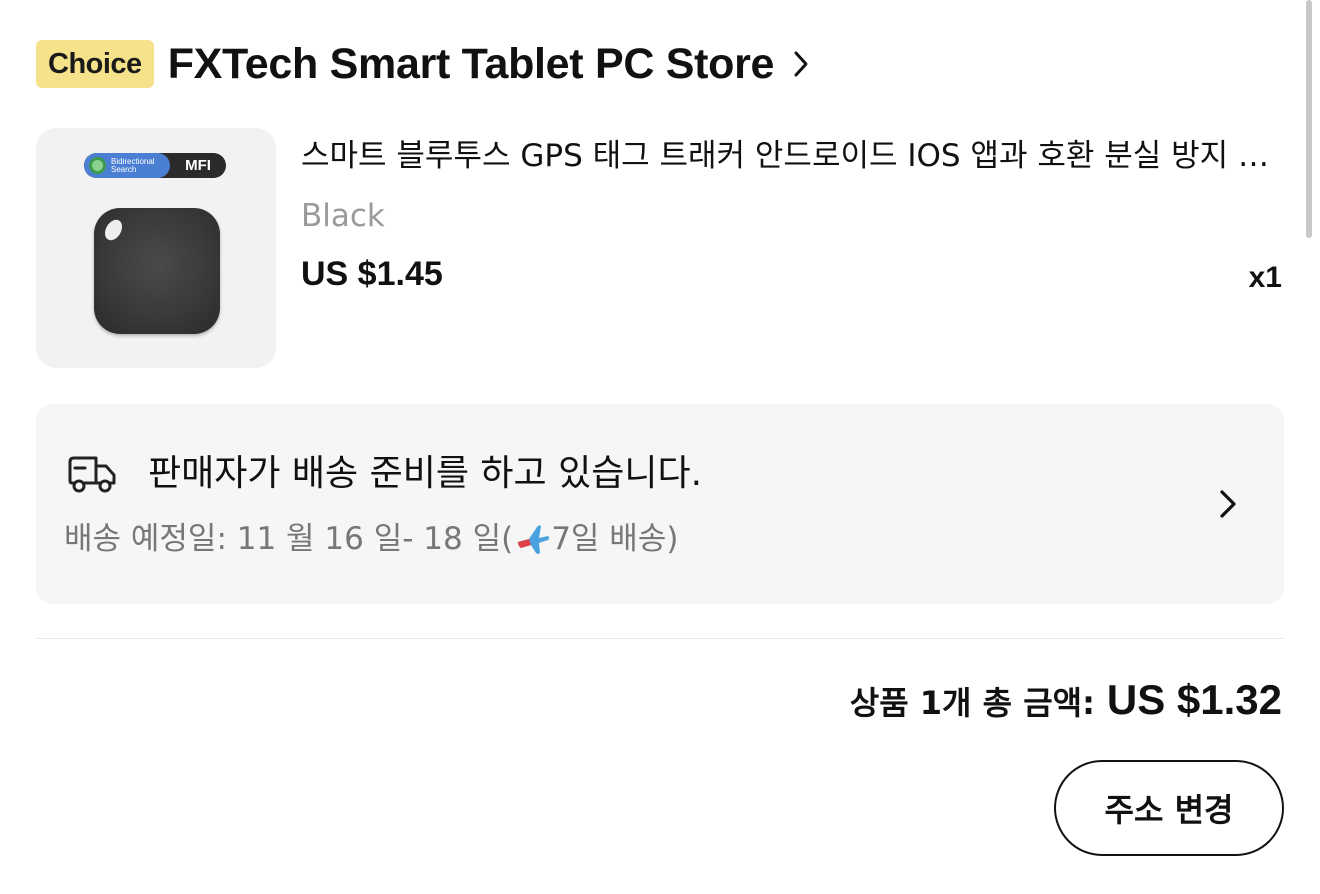  I want to click on choice-badge: Choice, so click(95, 64).